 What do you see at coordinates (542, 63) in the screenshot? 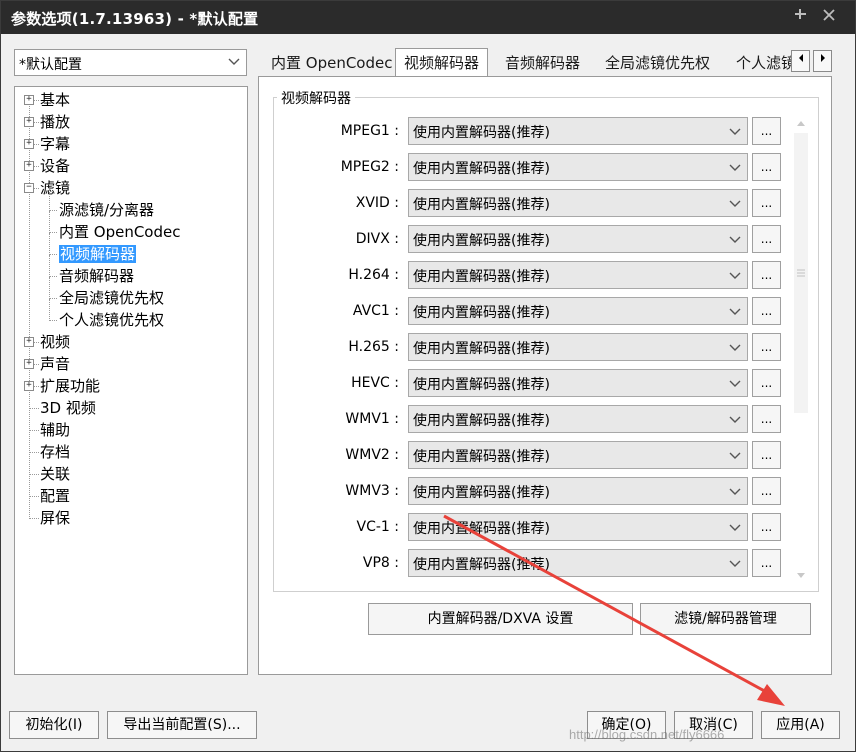
I see `tab-audio-decoder: 音频解码器` at bounding box center [542, 63].